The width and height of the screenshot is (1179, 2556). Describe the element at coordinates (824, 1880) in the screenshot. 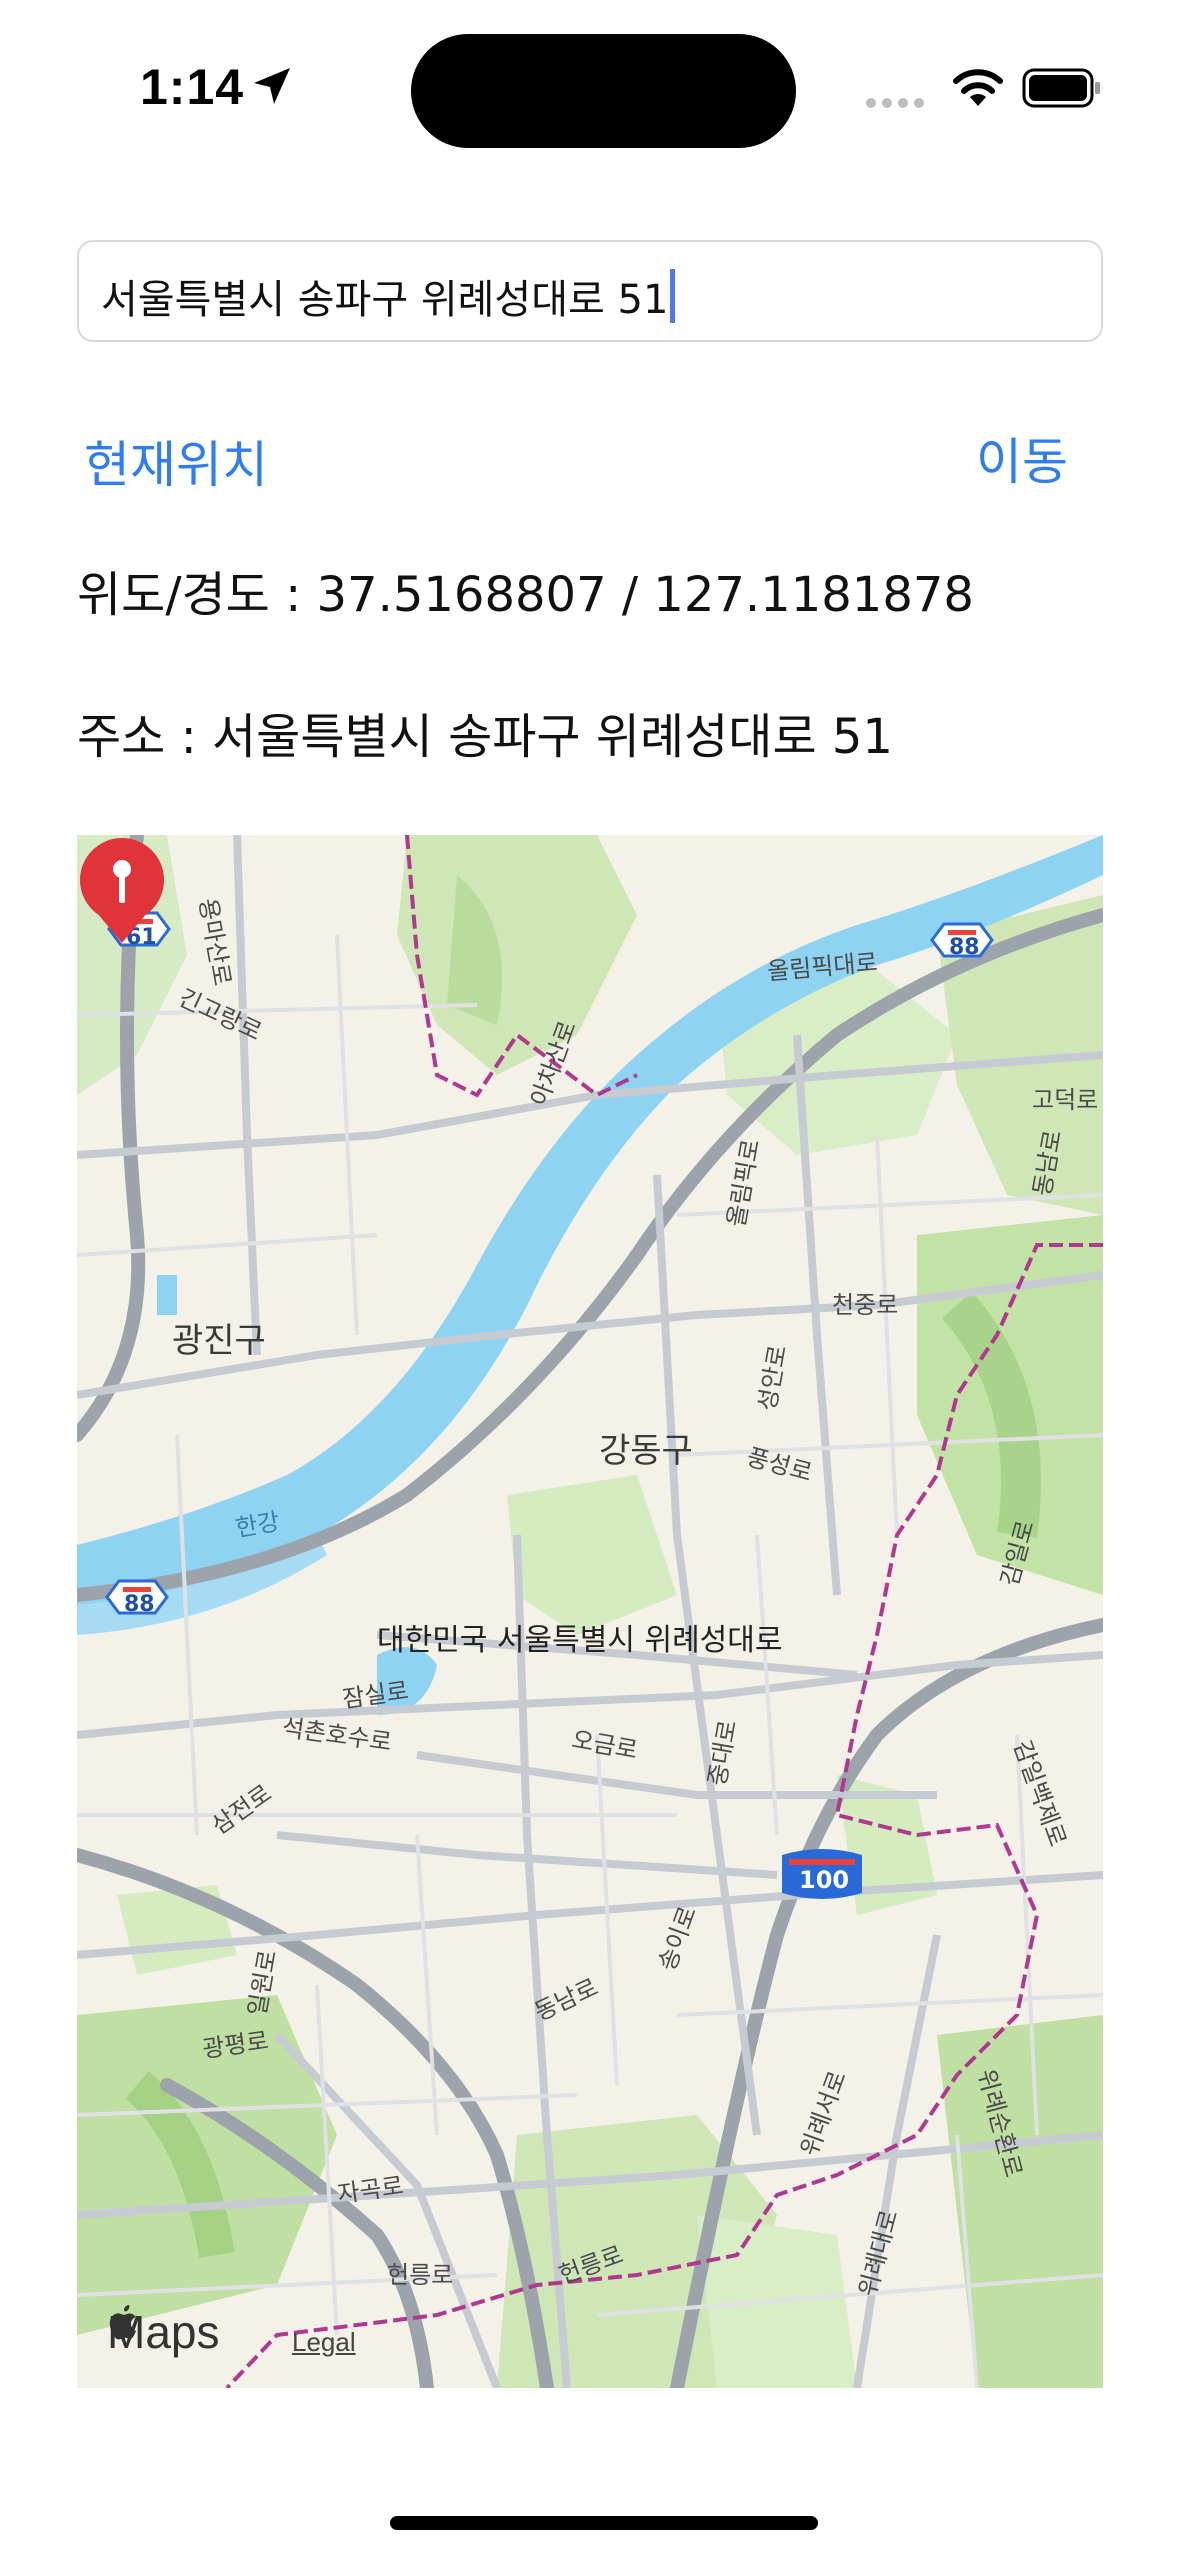

I see `route-100-number: 100` at that location.